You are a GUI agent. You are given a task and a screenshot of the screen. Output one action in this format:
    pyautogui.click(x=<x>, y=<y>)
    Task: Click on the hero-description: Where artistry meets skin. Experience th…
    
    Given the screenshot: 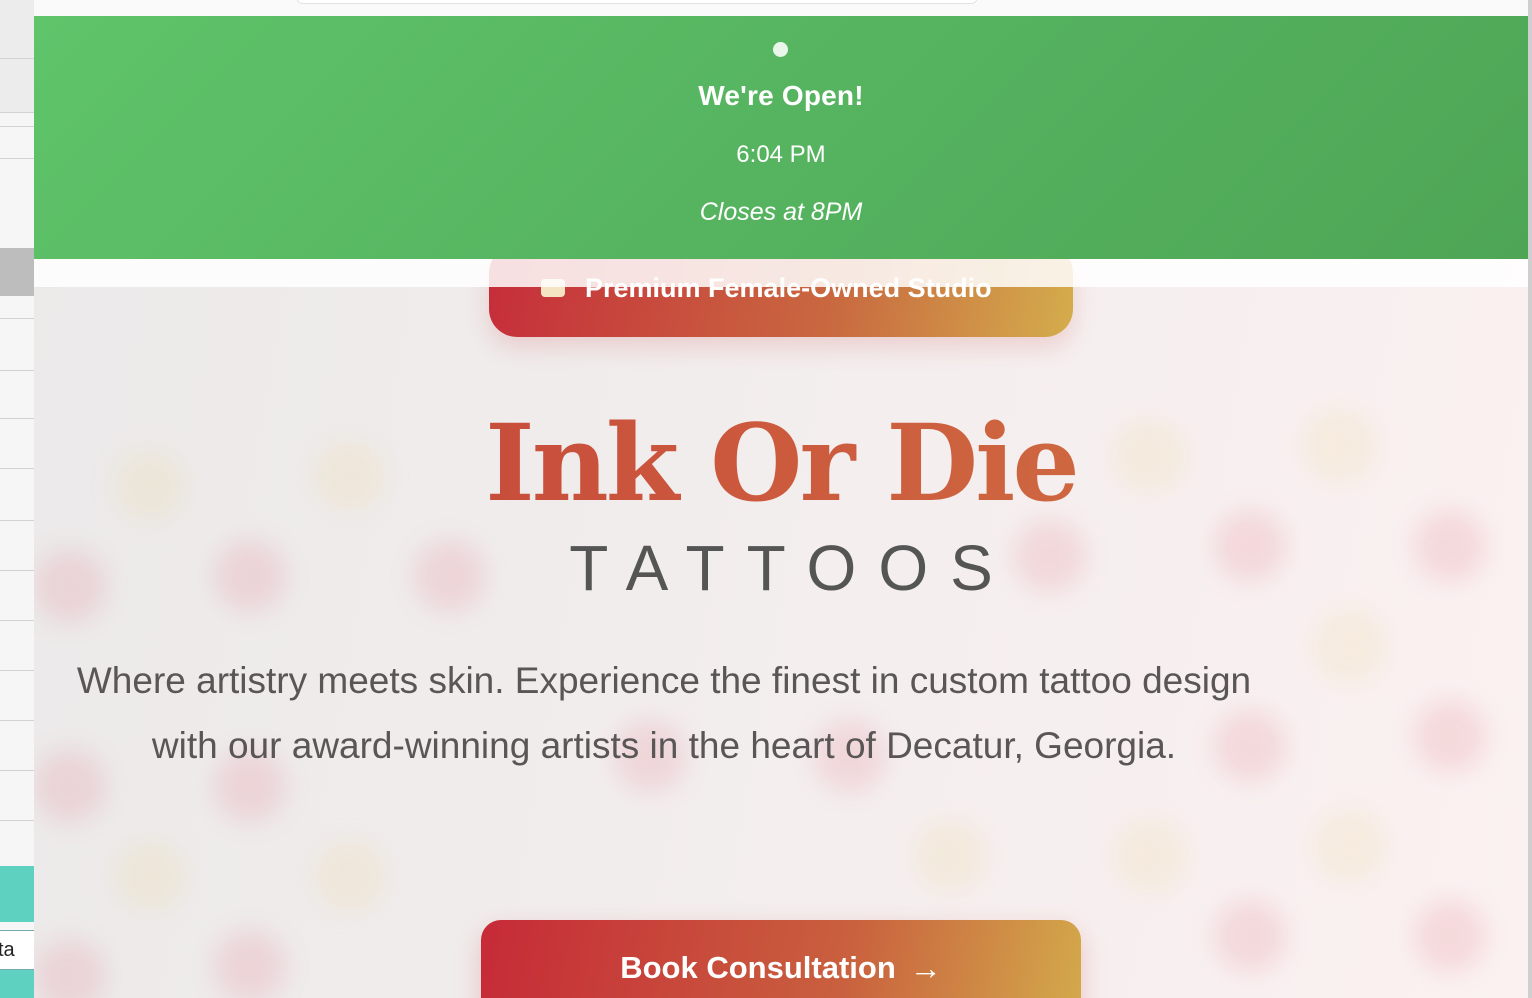 What is the action you would take?
    pyautogui.click(x=664, y=713)
    